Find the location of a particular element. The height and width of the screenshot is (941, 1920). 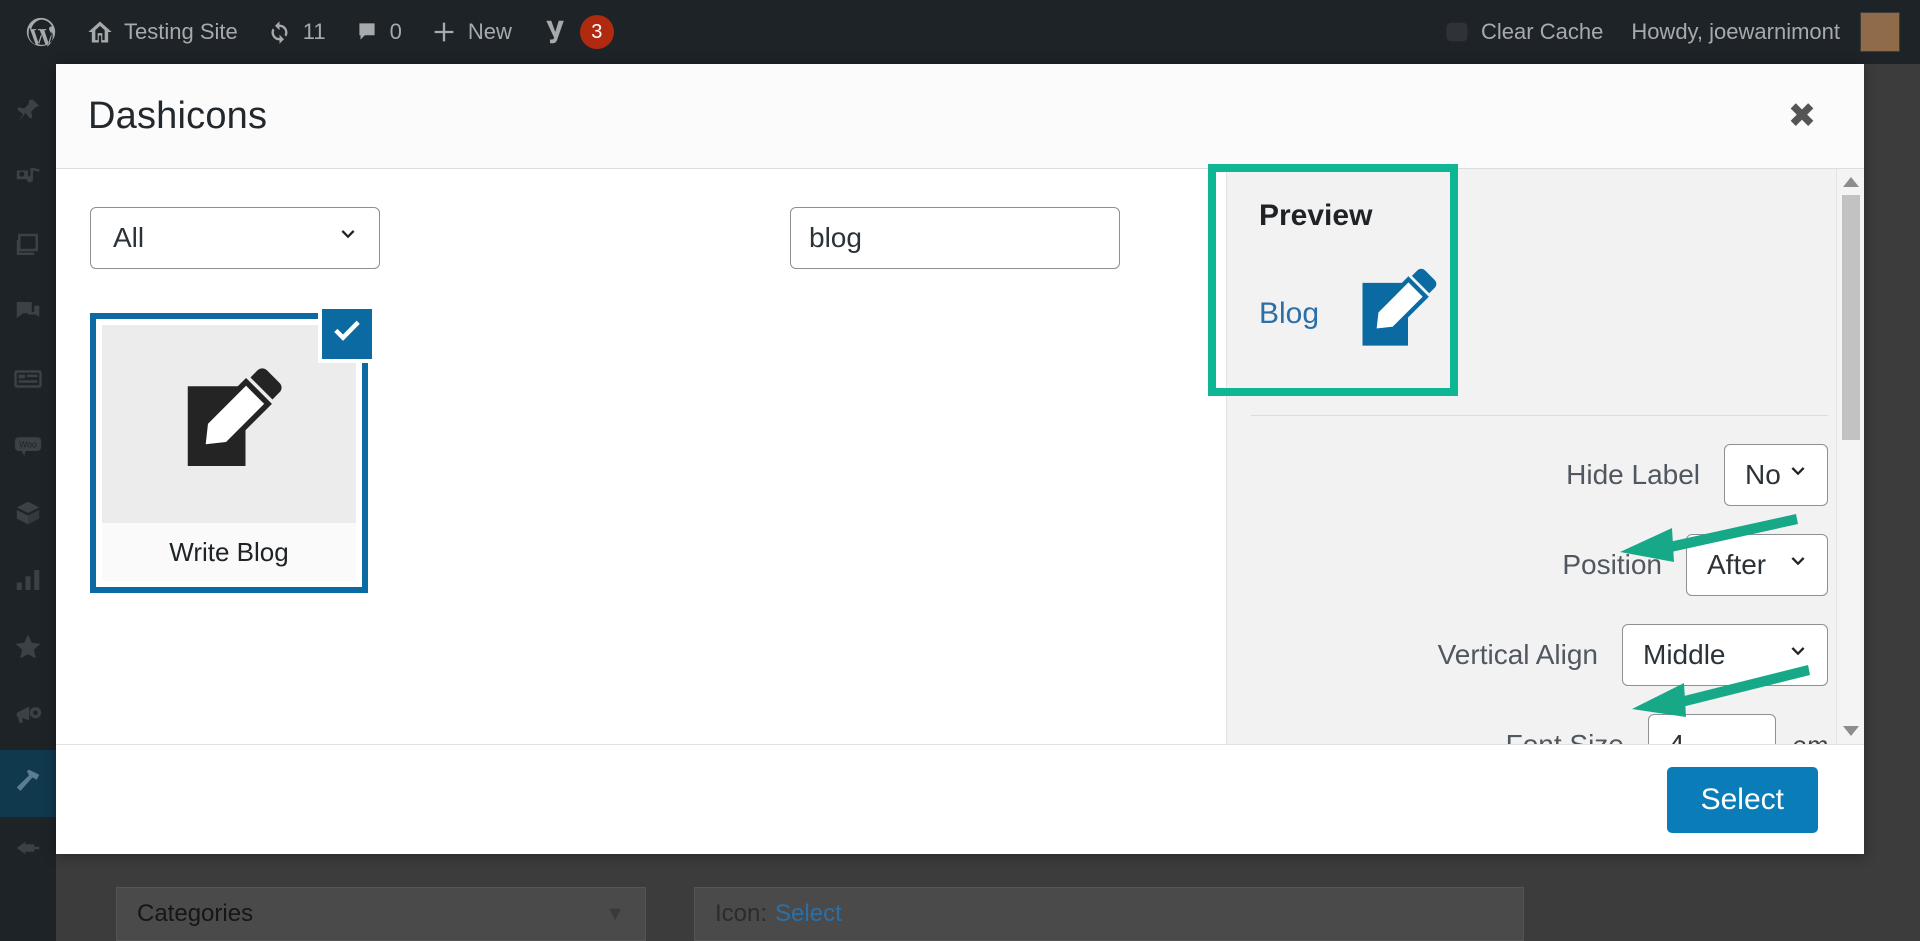

icon-card-label: Write Blog is located at coordinates (229, 552).